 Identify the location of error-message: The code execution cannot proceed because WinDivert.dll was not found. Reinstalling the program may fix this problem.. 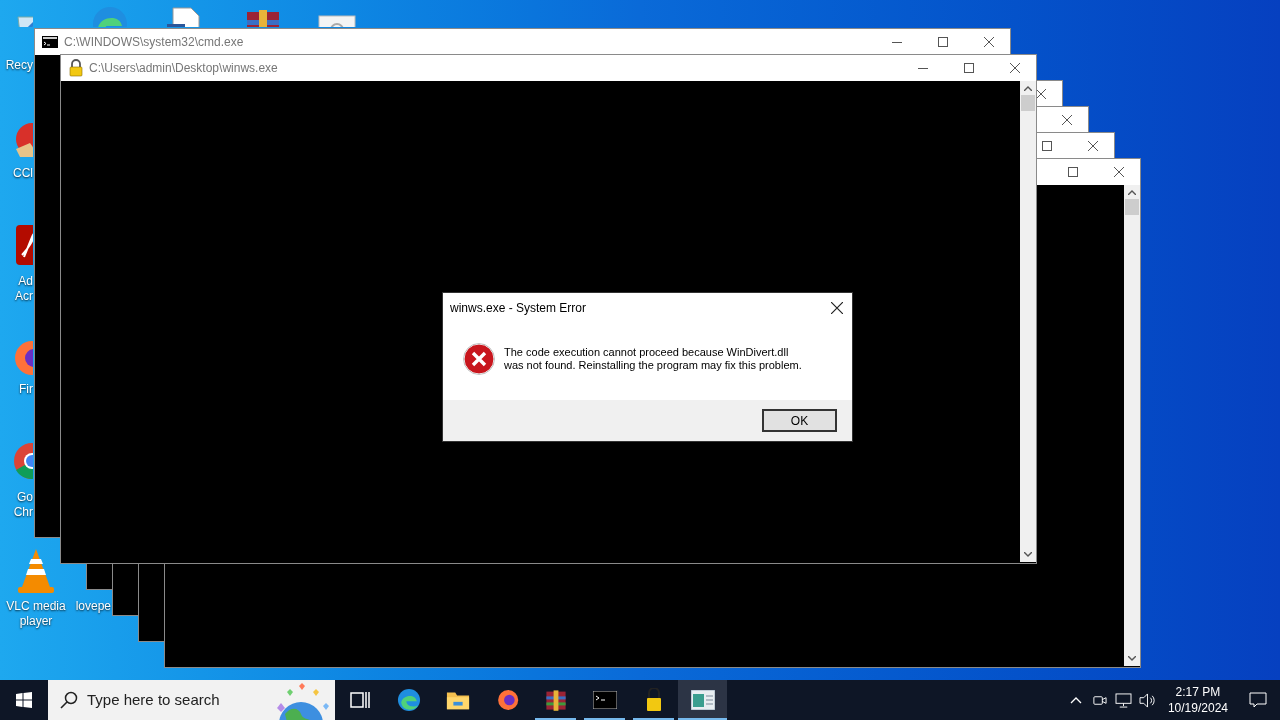
(653, 358).